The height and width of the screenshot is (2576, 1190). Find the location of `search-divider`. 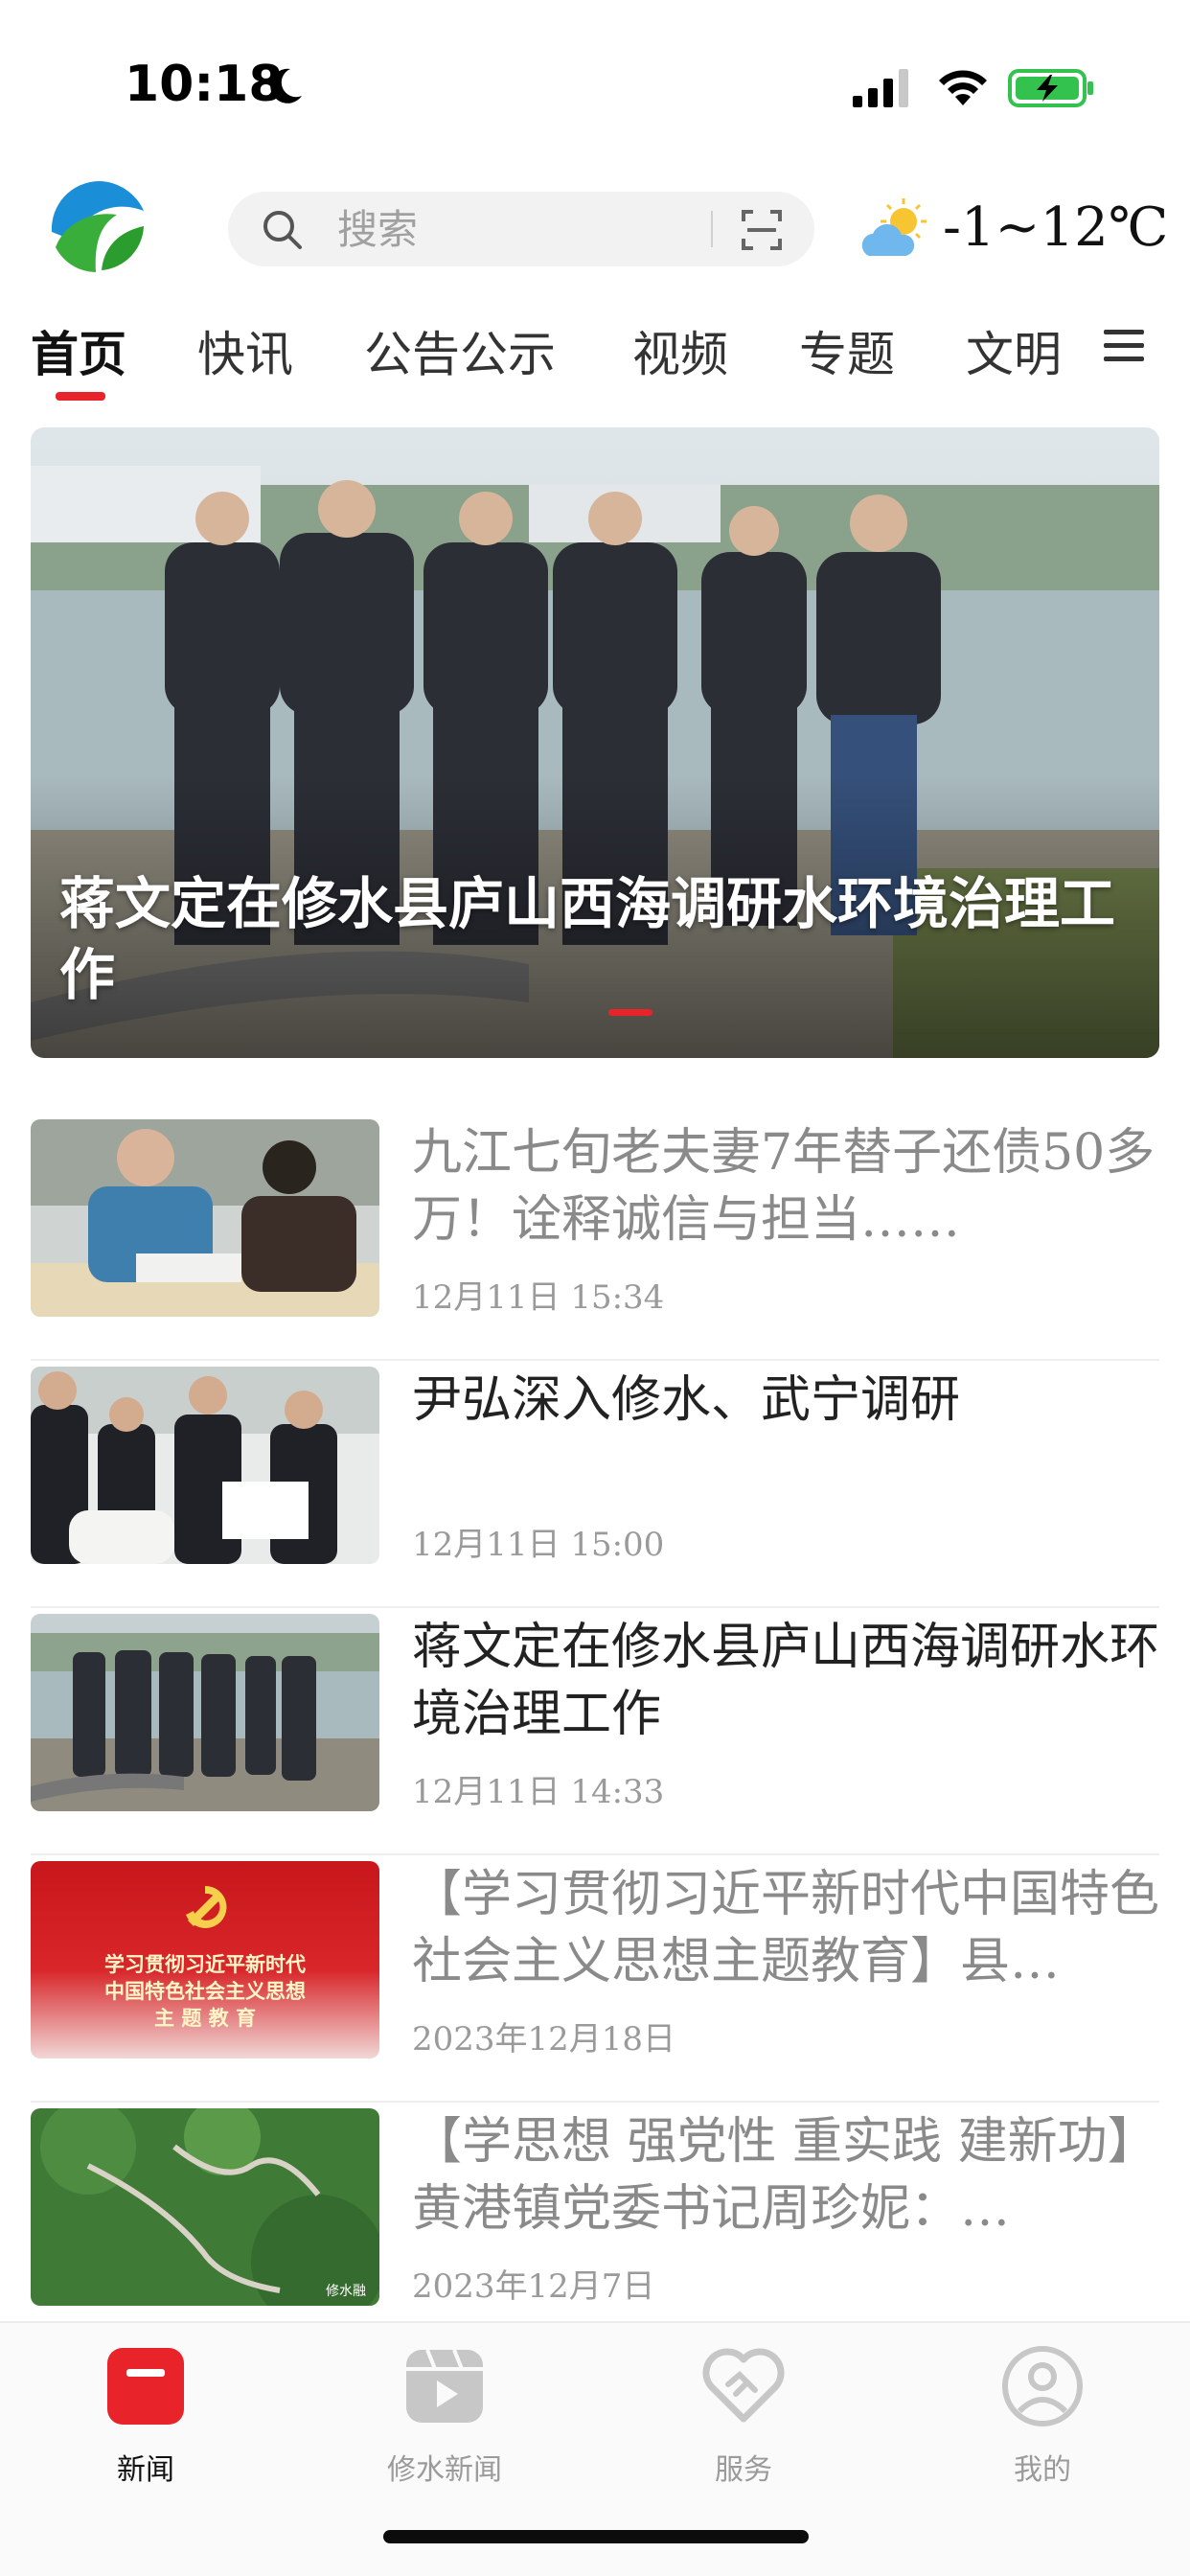

search-divider is located at coordinates (712, 229).